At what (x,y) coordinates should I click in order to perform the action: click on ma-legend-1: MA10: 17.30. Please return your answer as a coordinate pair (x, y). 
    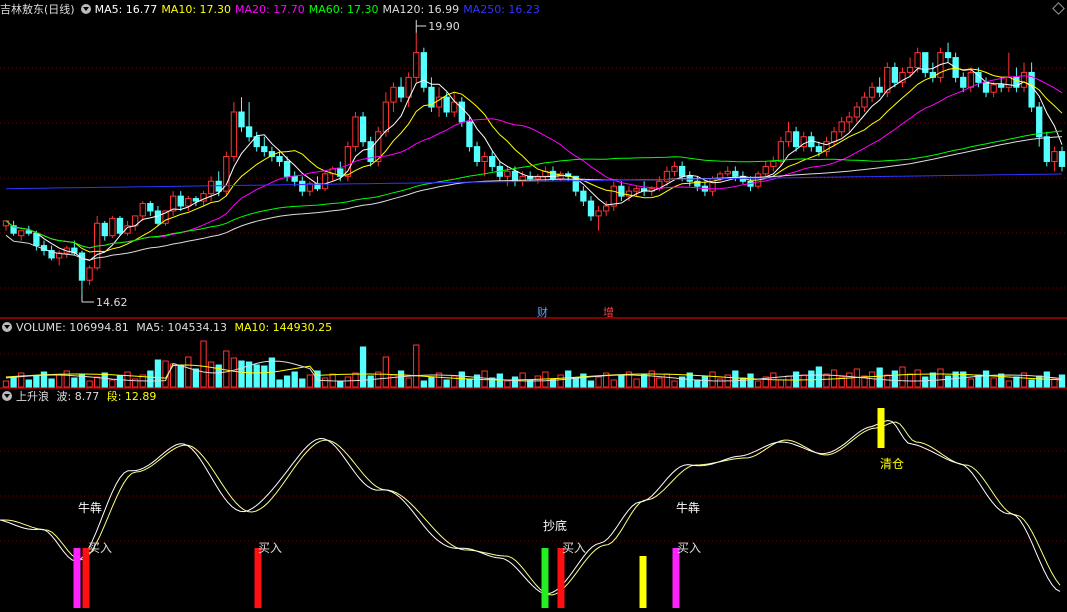
    Looking at the image, I should click on (196, 9).